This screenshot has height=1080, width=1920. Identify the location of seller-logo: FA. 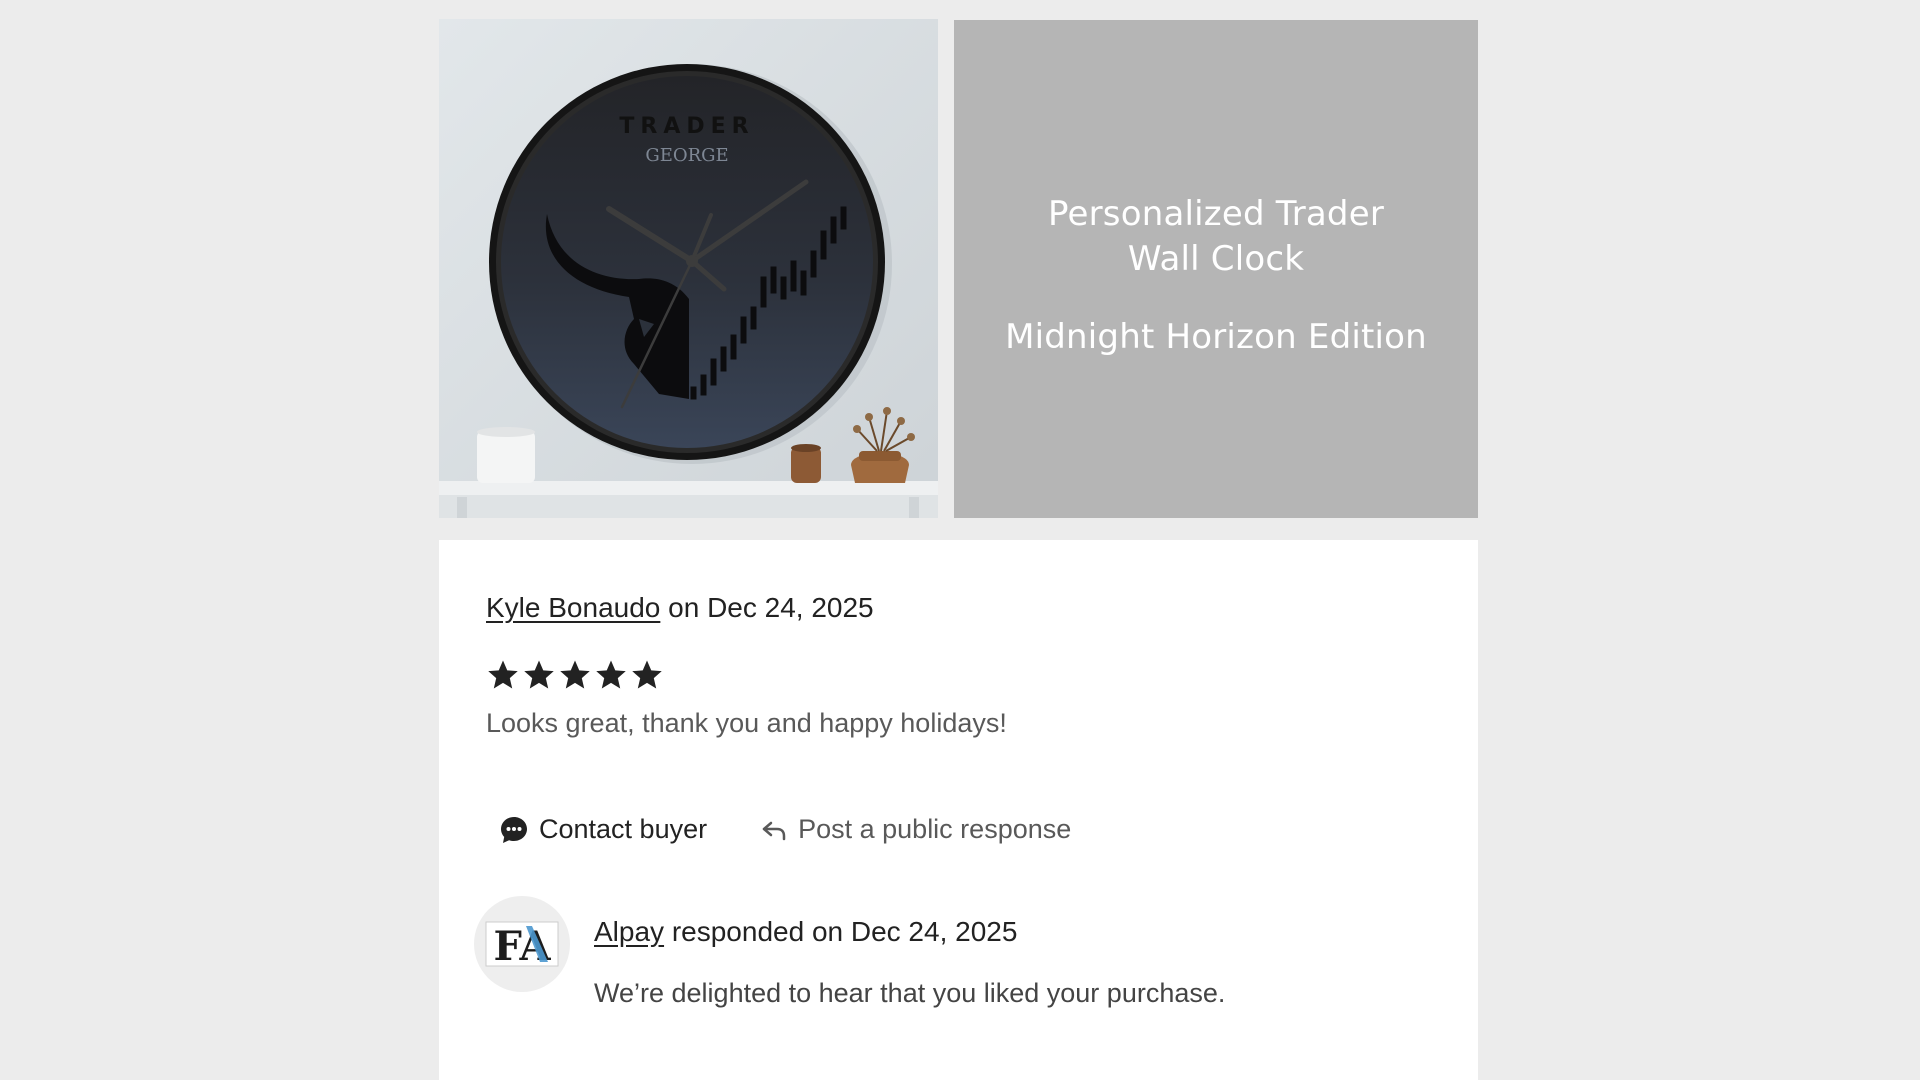
(522, 945).